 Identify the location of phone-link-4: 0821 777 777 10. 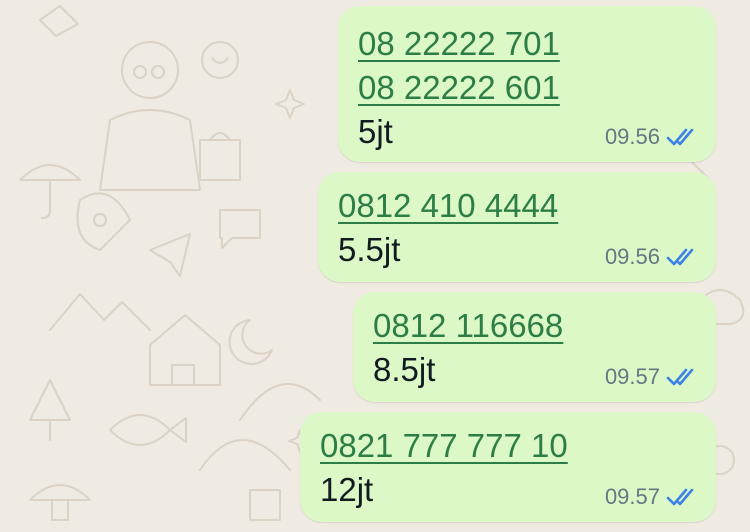
(508, 446).